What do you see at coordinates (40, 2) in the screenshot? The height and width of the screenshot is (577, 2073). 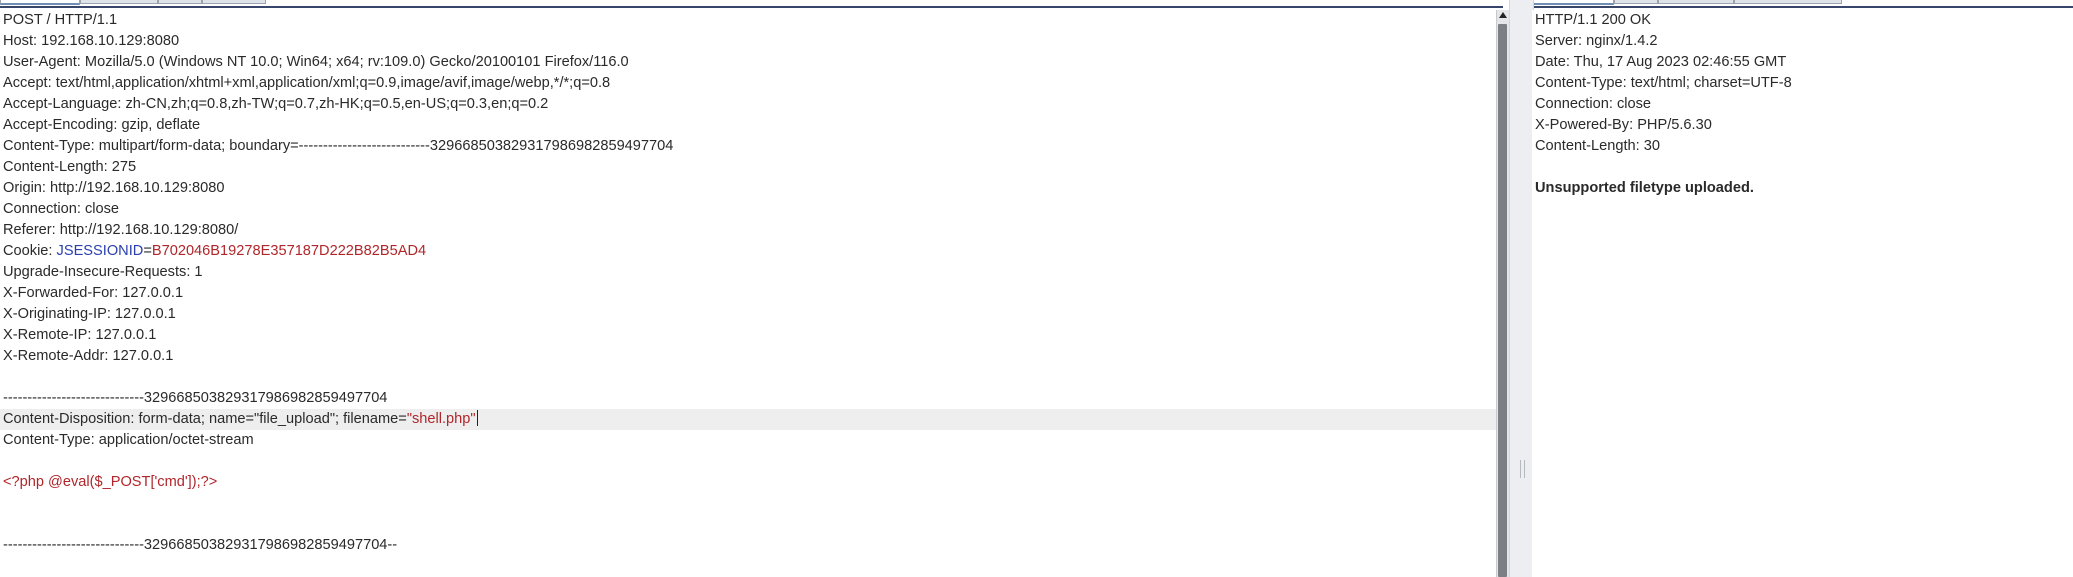 I see `request-tab-raw` at bounding box center [40, 2].